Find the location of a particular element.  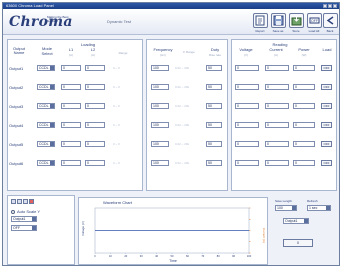

zero-button: 0 is located at coordinates (298, 243).